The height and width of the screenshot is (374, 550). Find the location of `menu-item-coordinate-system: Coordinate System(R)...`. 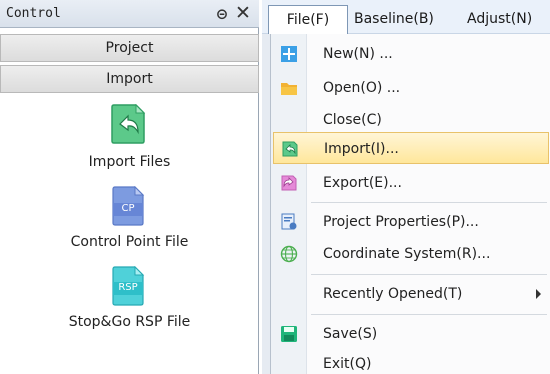

menu-item-coordinate-system: Coordinate System(R)... is located at coordinates (410, 254).